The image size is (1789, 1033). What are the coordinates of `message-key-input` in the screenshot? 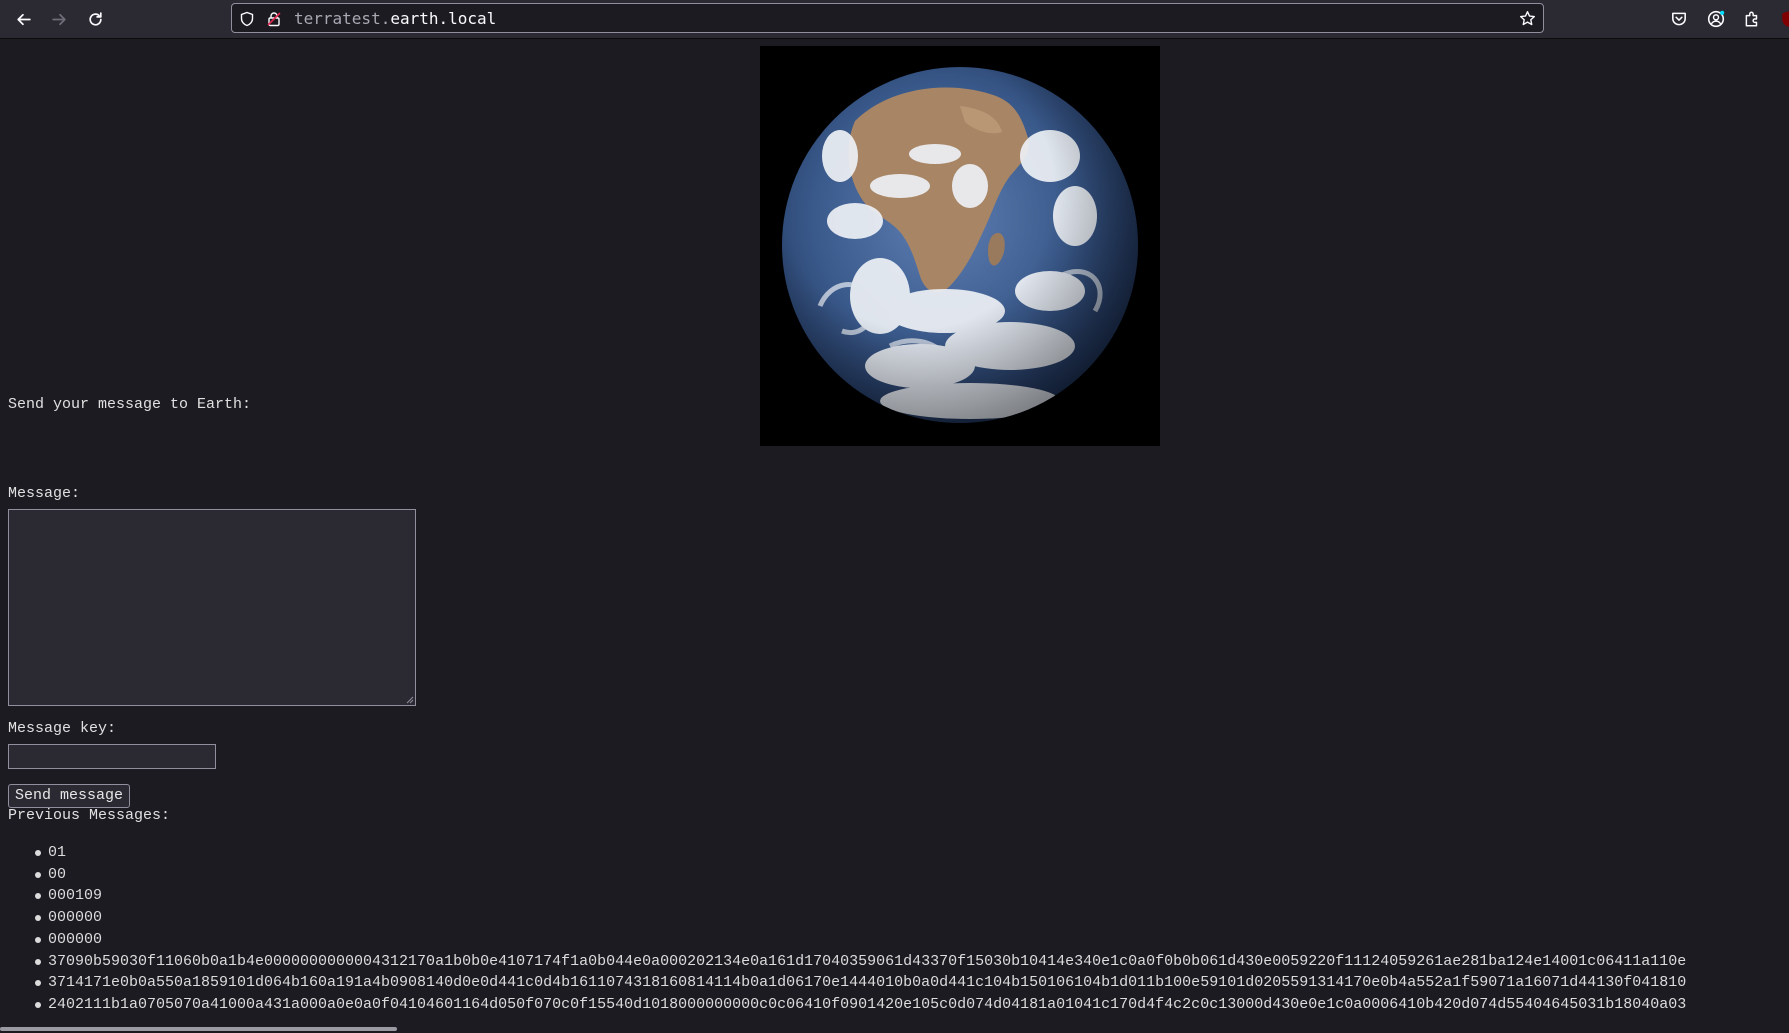 It's located at (112, 756).